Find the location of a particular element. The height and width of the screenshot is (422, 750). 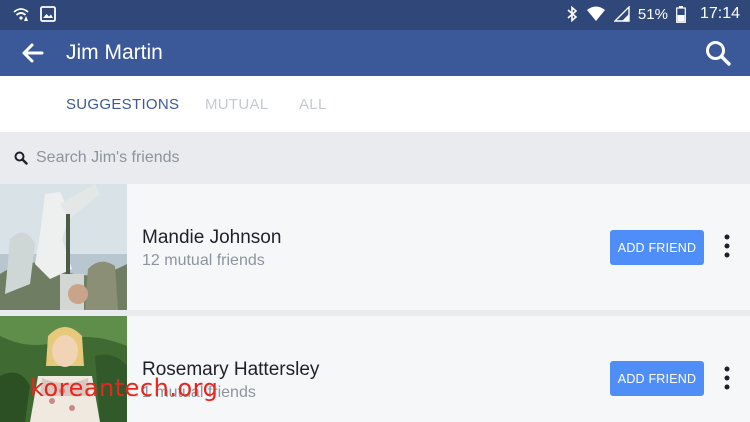

tab-suggestions: SUGGESTIONS is located at coordinates (122, 104).